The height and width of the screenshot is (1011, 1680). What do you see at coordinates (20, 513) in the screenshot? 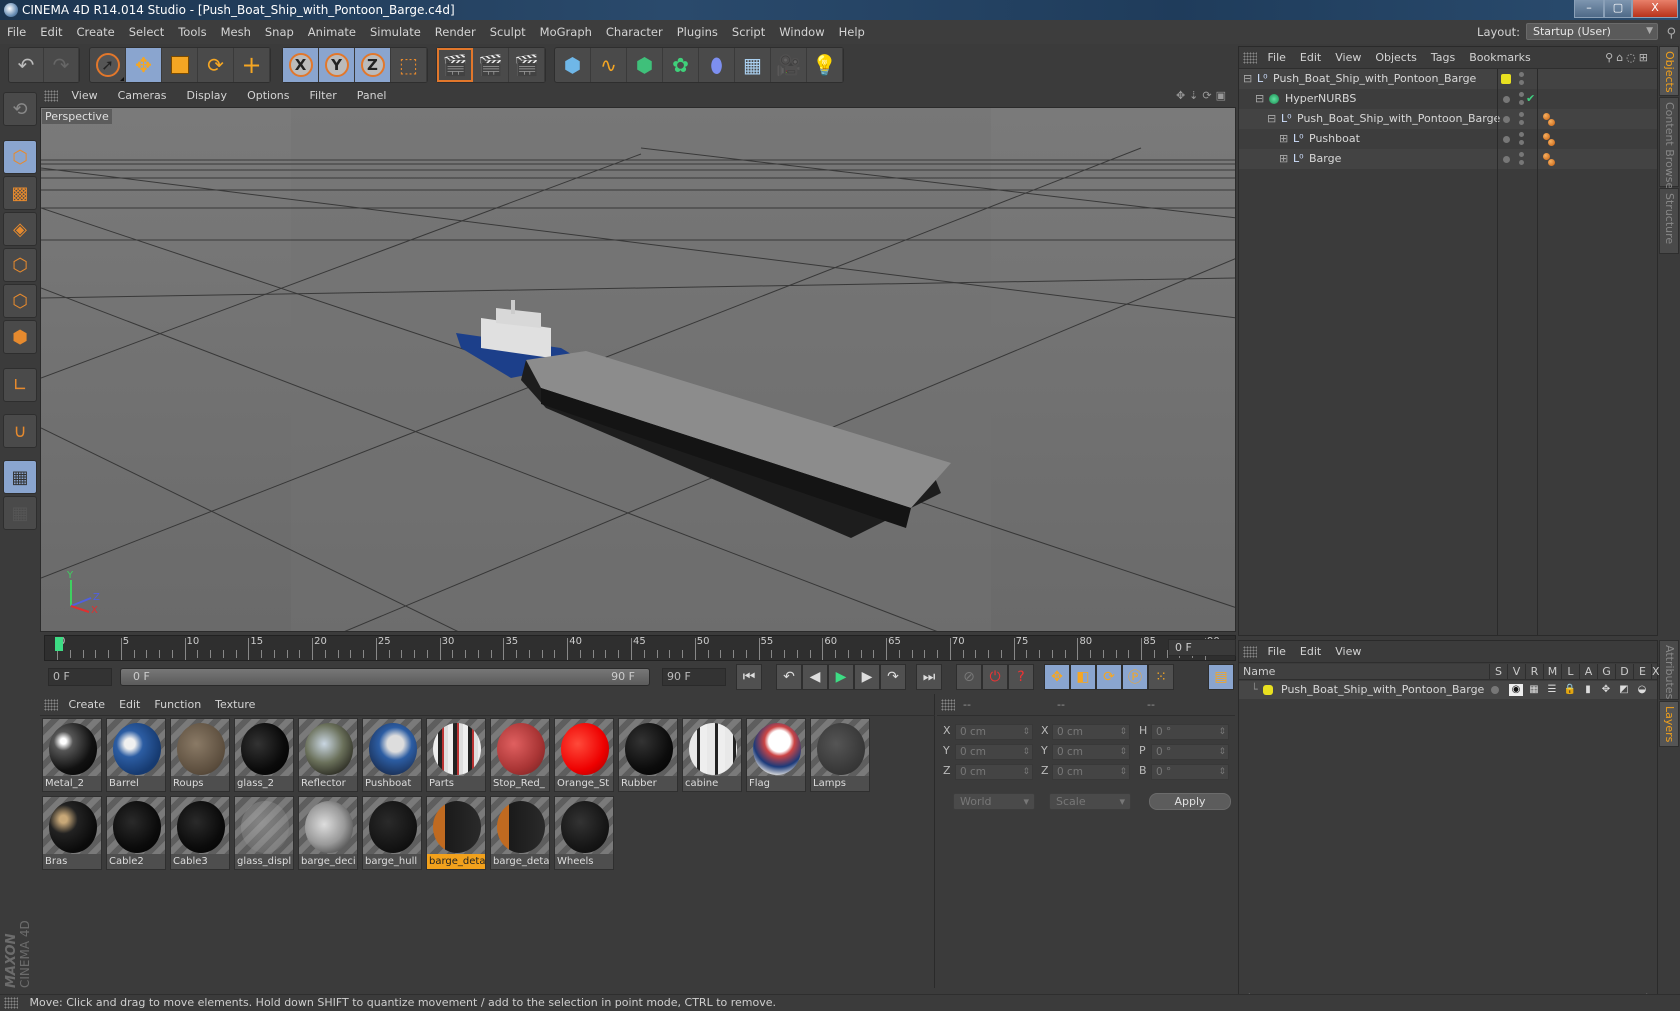
I see `workplane-icon: ▦` at bounding box center [20, 513].